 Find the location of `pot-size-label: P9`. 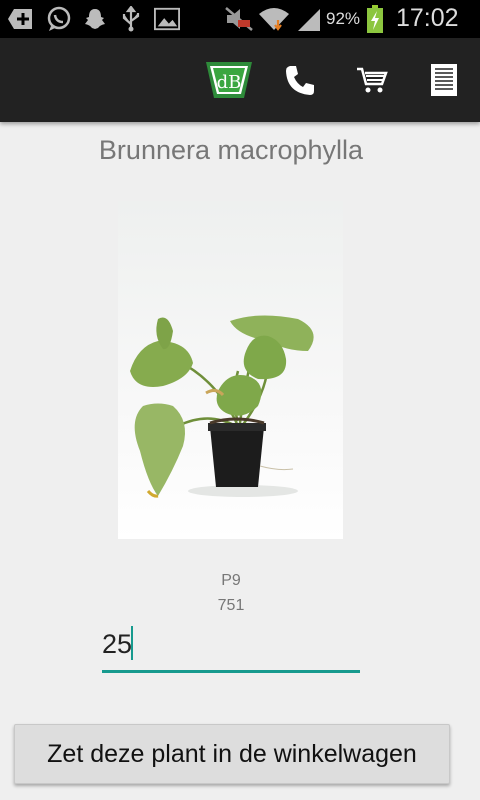

pot-size-label: P9 is located at coordinates (231, 580).